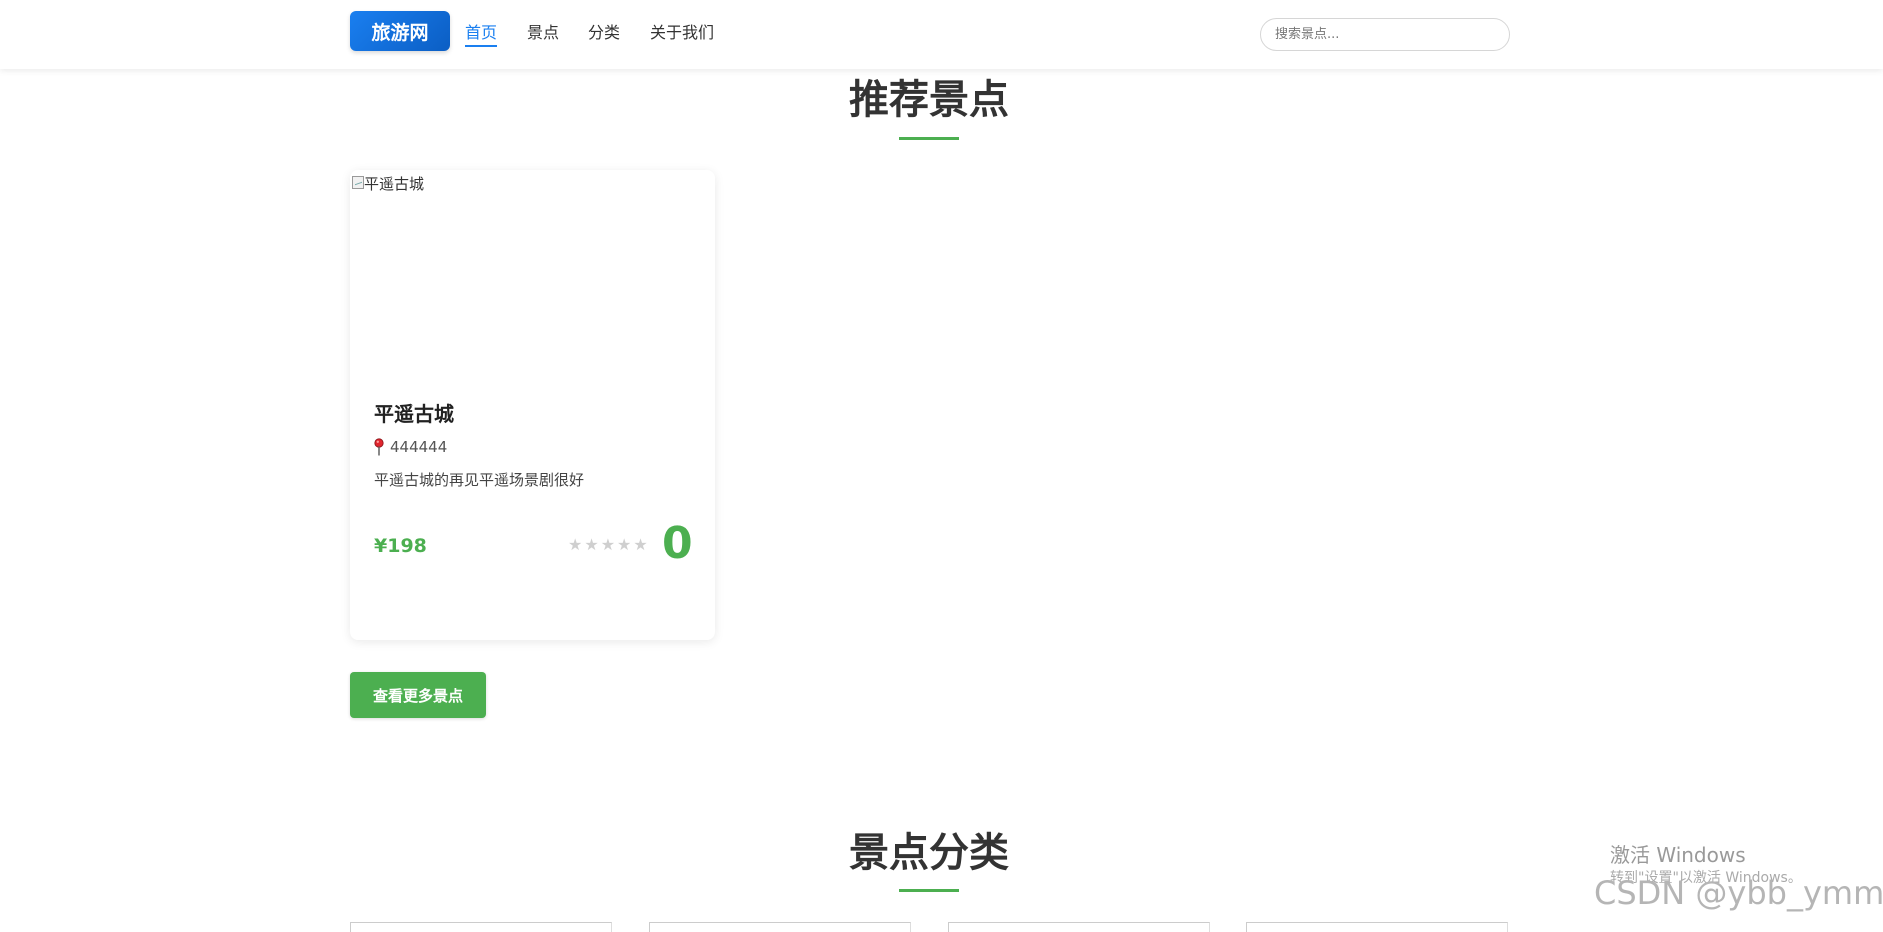 This screenshot has height=932, width=1883. What do you see at coordinates (481, 34) in the screenshot?
I see `nav-link-home: 首页` at bounding box center [481, 34].